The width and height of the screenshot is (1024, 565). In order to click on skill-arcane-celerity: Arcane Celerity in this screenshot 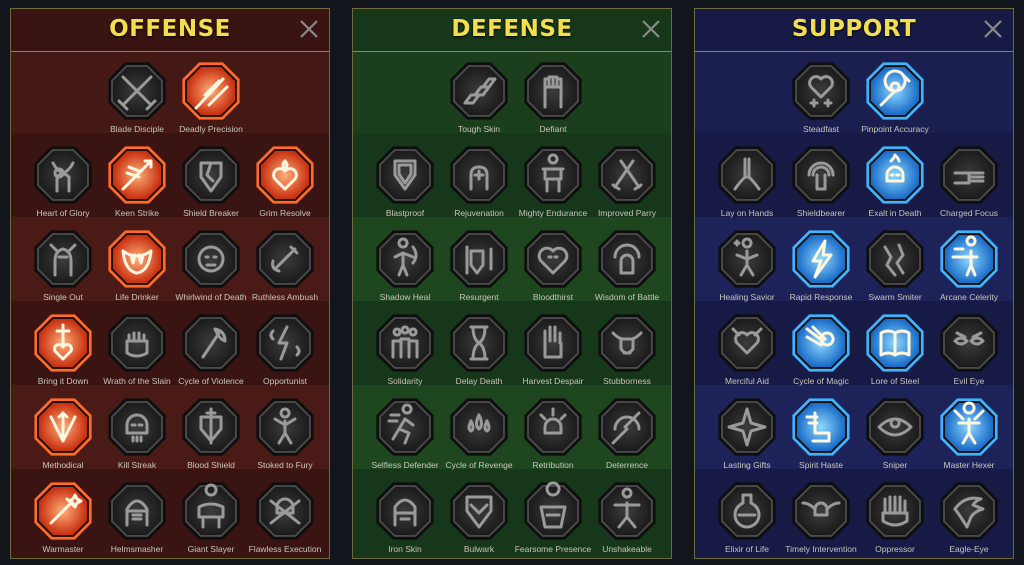, I will do `click(969, 269)`.